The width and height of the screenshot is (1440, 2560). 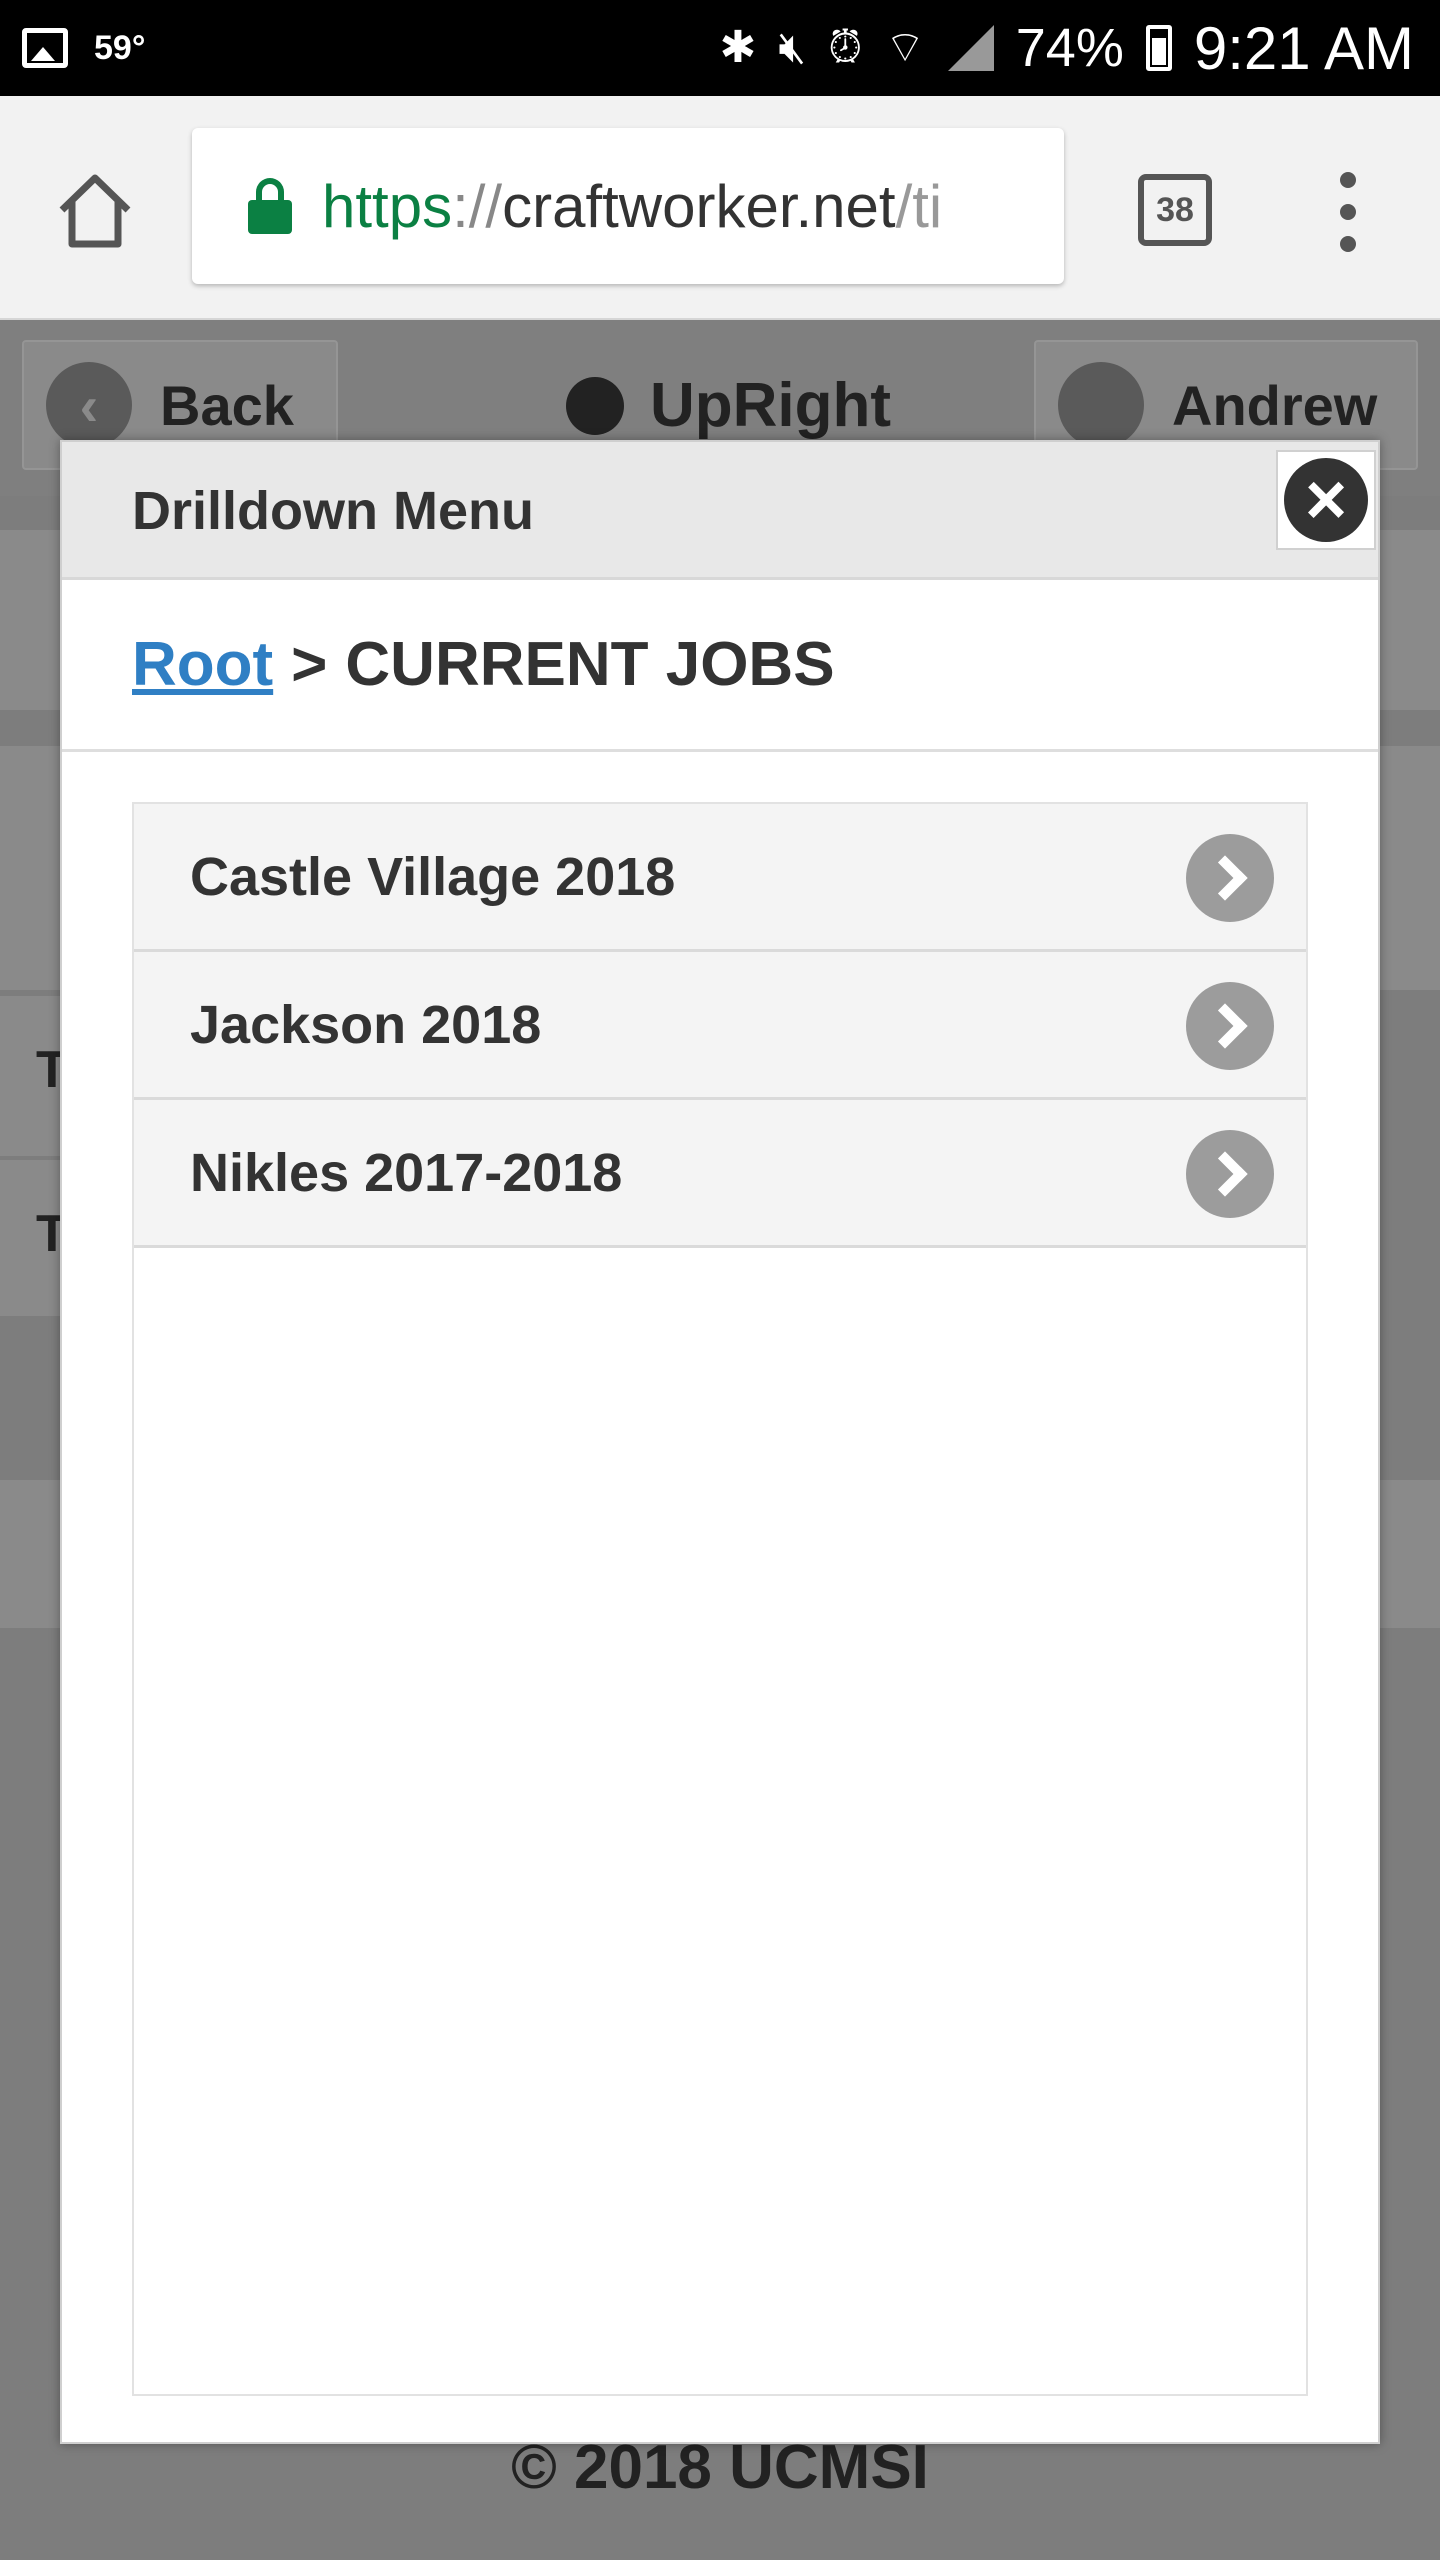 What do you see at coordinates (1348, 212) in the screenshot?
I see `more-menu-icon` at bounding box center [1348, 212].